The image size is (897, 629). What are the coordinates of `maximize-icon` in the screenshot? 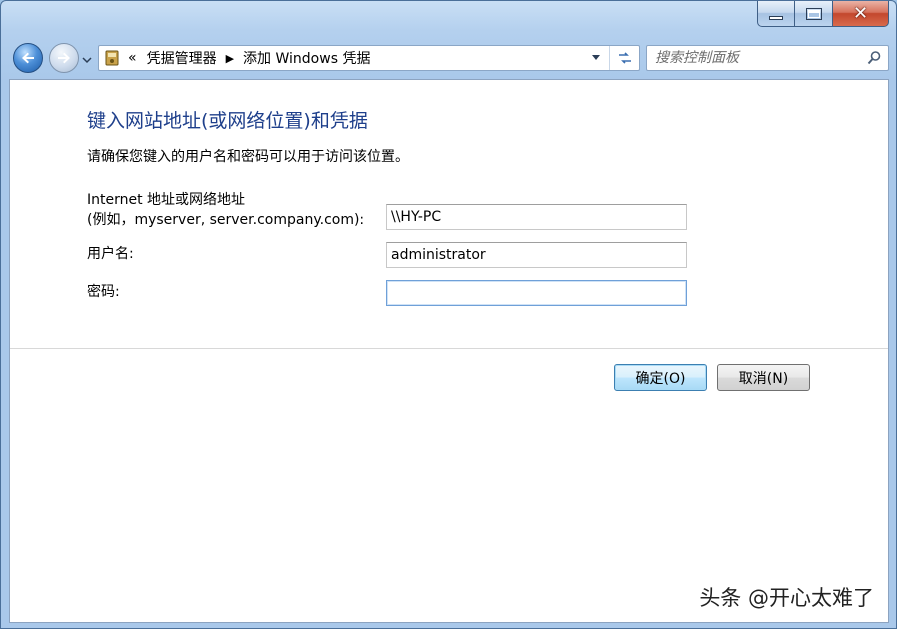 It's located at (813, 13).